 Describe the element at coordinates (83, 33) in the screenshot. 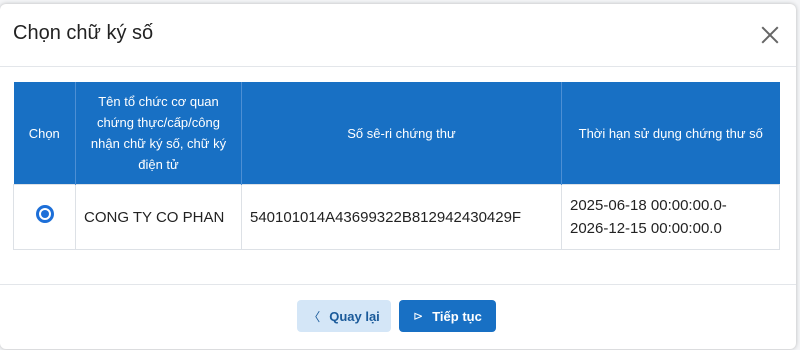

I see `dialog-title: Chọn chữ ký số` at that location.